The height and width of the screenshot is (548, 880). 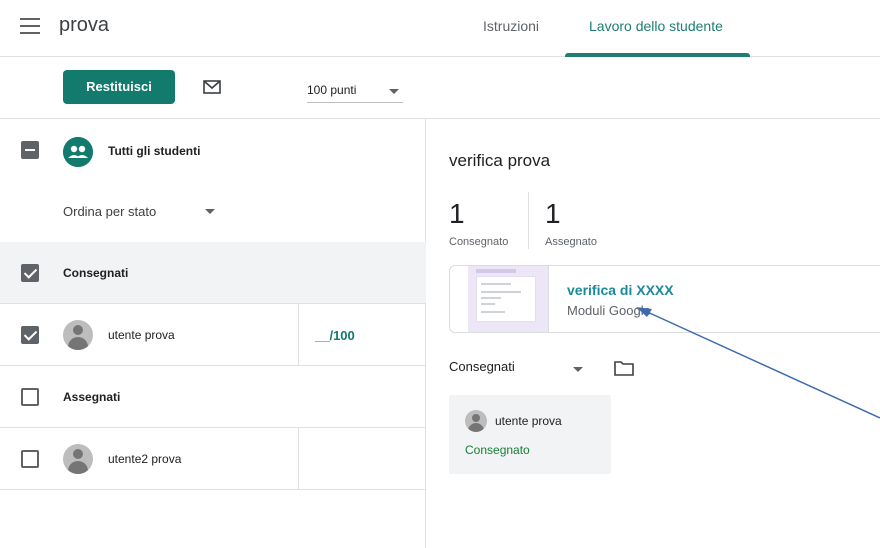 What do you see at coordinates (213, 180) in the screenshot?
I see `all-students-section: Tutti gli studenti Ordina per stato` at bounding box center [213, 180].